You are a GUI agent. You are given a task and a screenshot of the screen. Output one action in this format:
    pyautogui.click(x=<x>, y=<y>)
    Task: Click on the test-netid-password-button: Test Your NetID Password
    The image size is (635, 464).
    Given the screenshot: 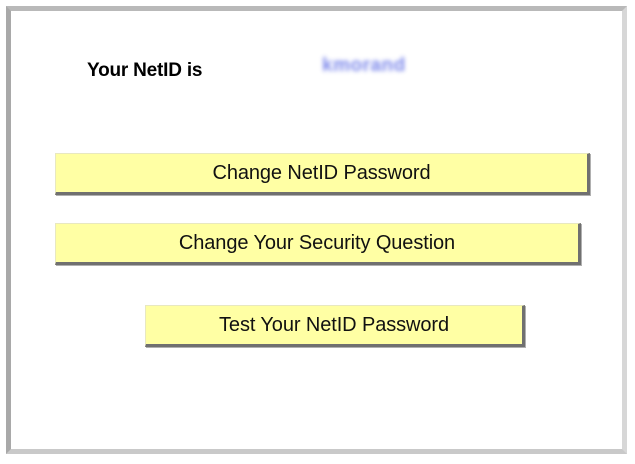 What is the action you would take?
    pyautogui.click(x=335, y=326)
    